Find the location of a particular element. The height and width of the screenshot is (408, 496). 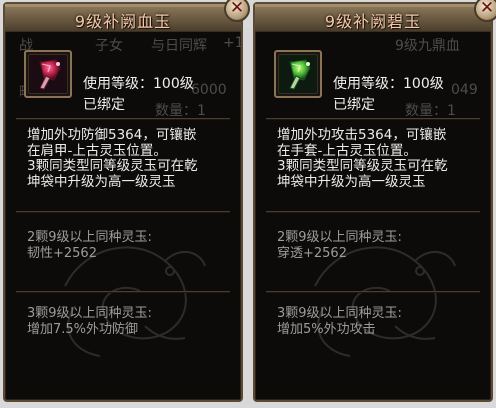

title-bar: 9级补阙血玉 is located at coordinates (123, 18).